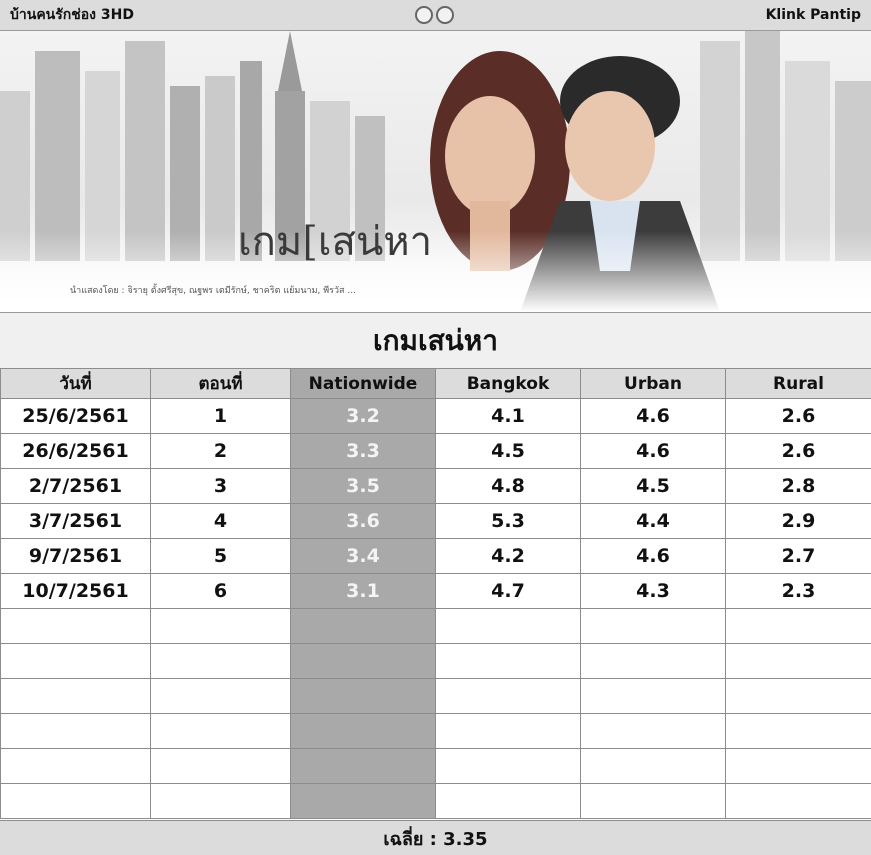  Describe the element at coordinates (508, 591) in the screenshot. I see `cell-bangkok: 4.7` at that location.